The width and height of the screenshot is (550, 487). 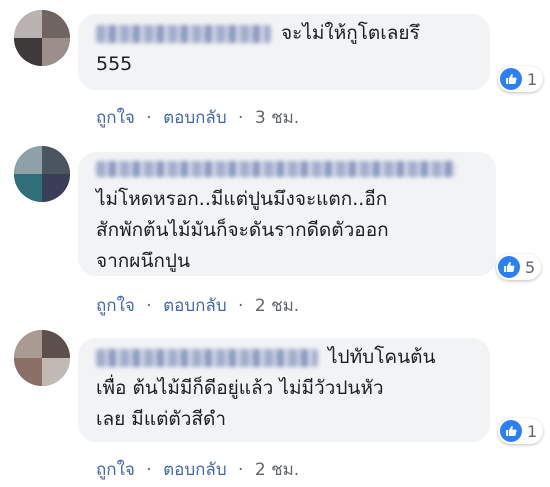 I want to click on comment-text-line: ไปทับโคนต้น, so click(x=285, y=357).